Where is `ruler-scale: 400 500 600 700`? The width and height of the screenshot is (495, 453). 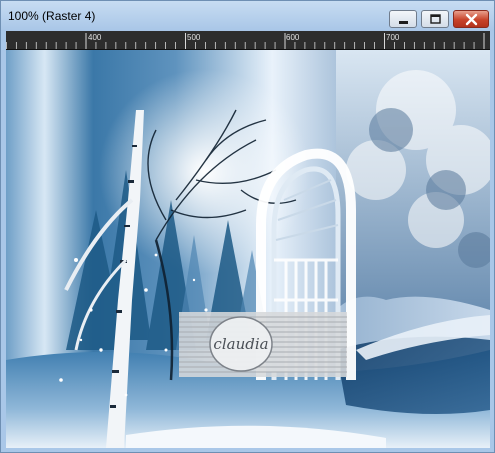
ruler-scale: 400 500 600 700 is located at coordinates (245, 41).